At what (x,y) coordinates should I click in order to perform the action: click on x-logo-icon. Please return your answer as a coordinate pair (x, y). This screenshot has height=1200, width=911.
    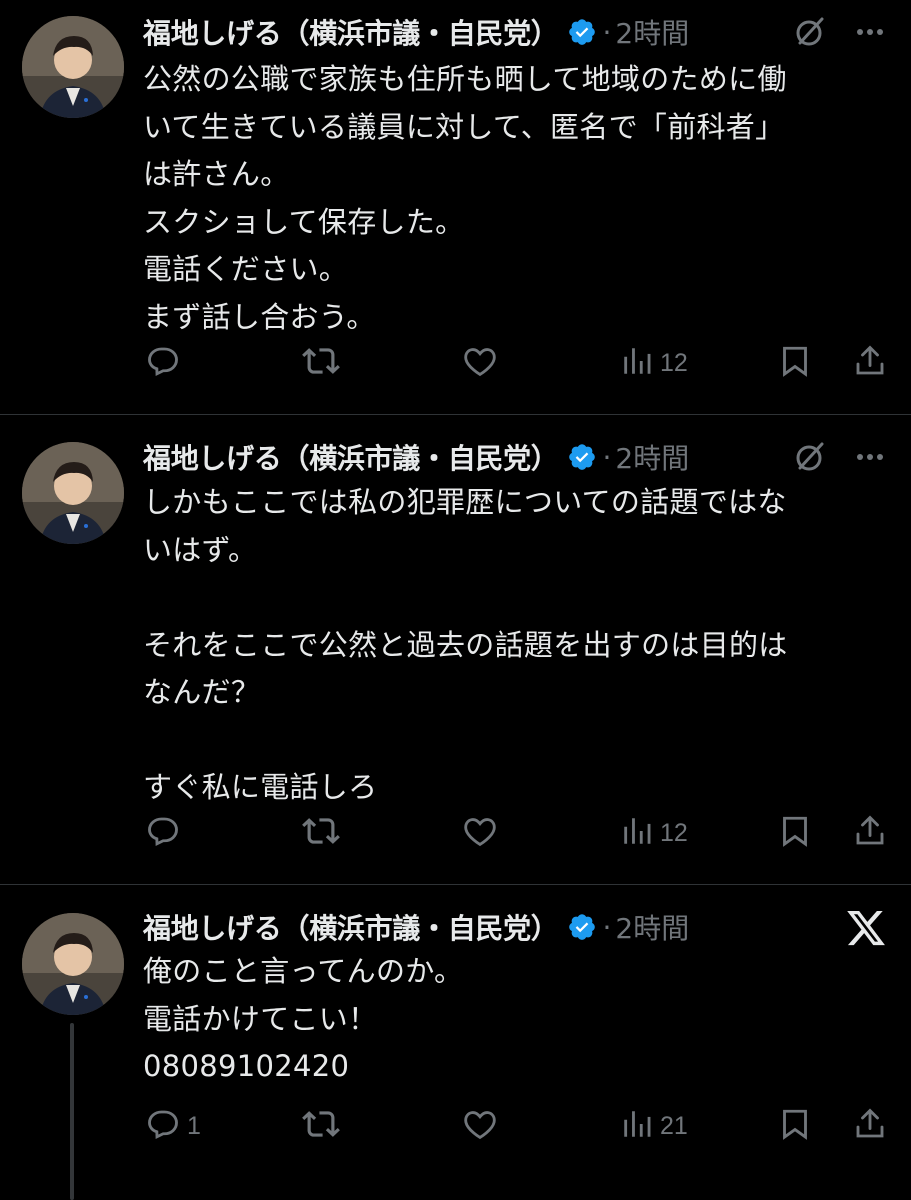
    Looking at the image, I should click on (866, 928).